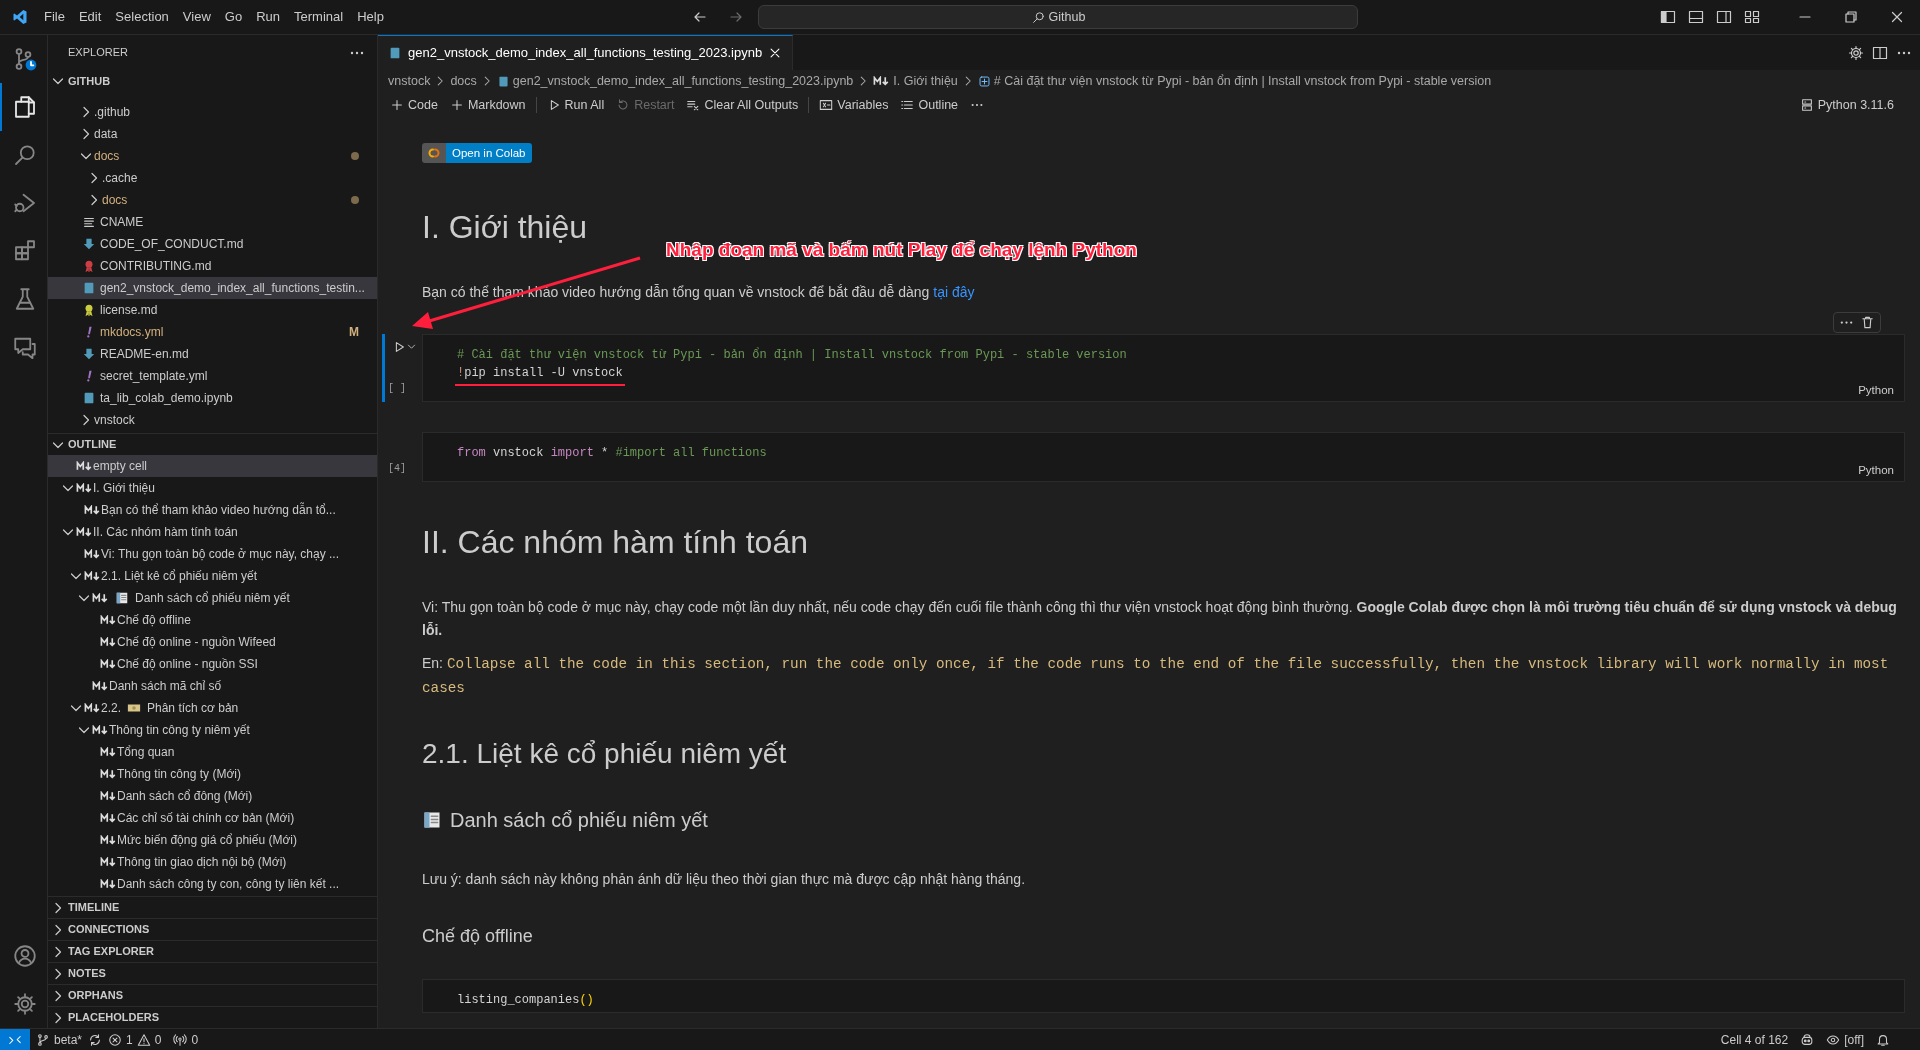  Describe the element at coordinates (1897, 17) in the screenshot. I see `close-icon` at that location.